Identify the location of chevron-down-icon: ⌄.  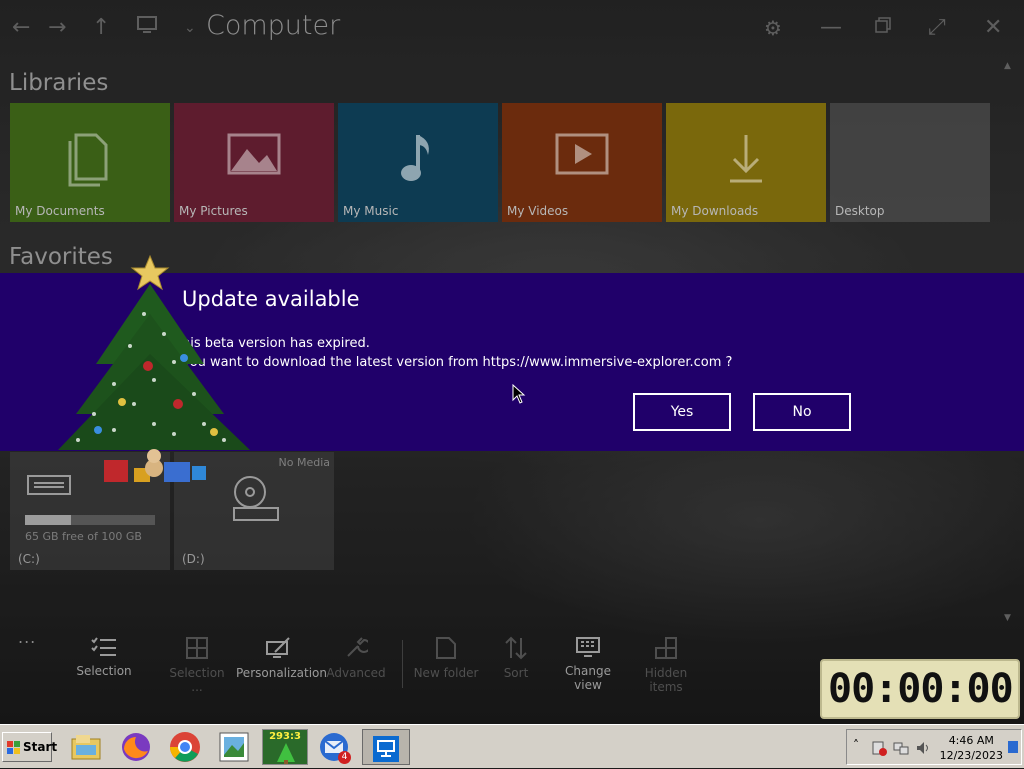
(190, 28).